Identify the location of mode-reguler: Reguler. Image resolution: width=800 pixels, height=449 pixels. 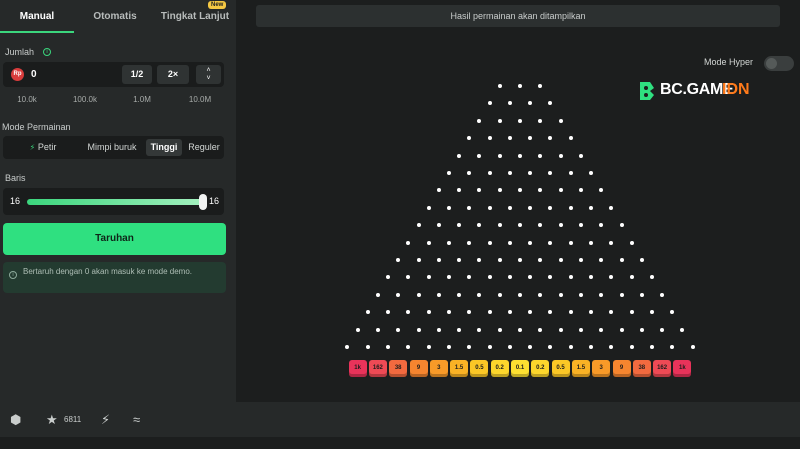
(204, 147).